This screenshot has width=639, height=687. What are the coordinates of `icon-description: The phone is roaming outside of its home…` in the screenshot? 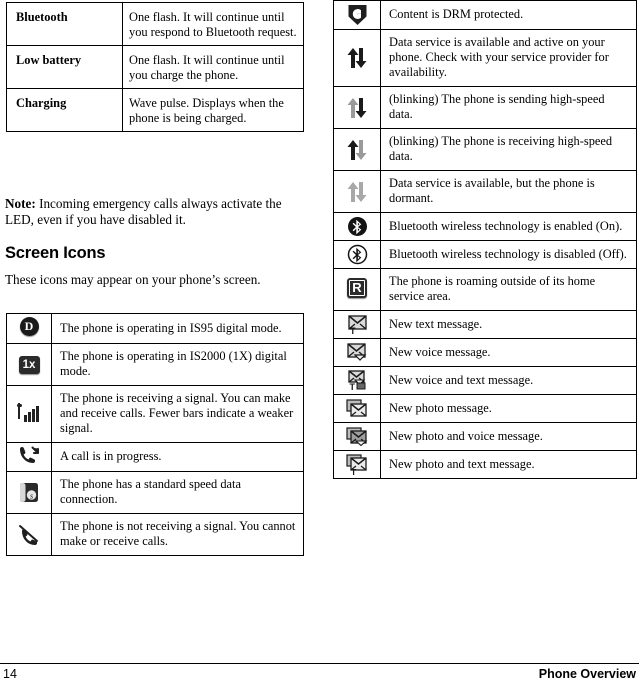 It's located at (508, 289).